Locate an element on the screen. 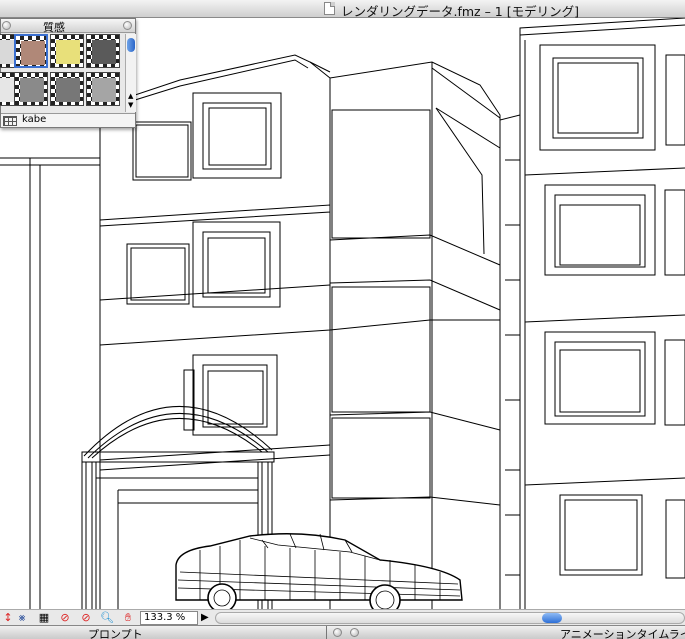  no-entry-icon: ⊘ is located at coordinates (65, 618).